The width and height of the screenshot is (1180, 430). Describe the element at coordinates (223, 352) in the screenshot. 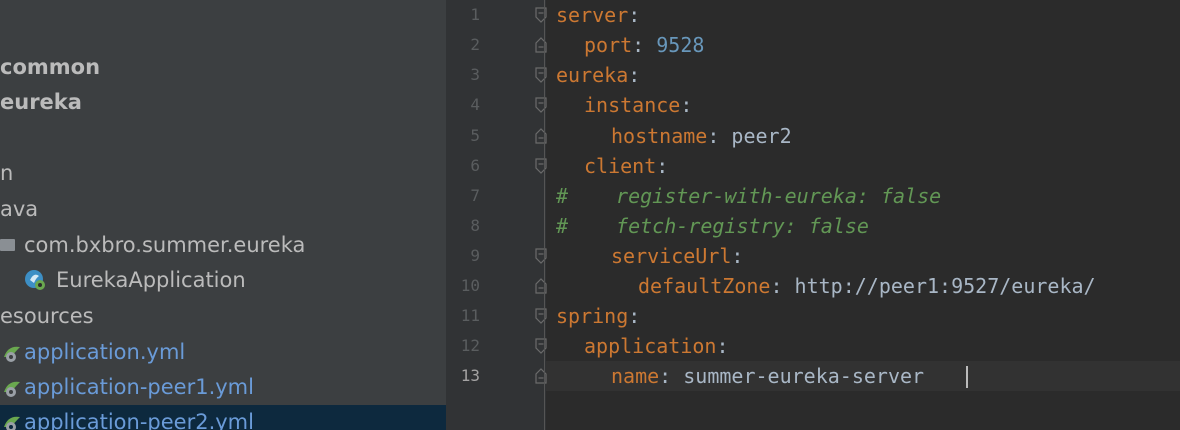

I see `tree-item-application-yml: application.yml` at that location.